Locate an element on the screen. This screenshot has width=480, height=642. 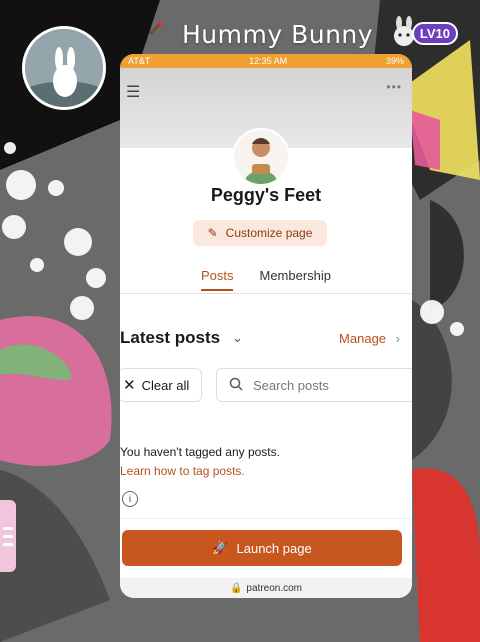
info-icon: i is located at coordinates (130, 499).